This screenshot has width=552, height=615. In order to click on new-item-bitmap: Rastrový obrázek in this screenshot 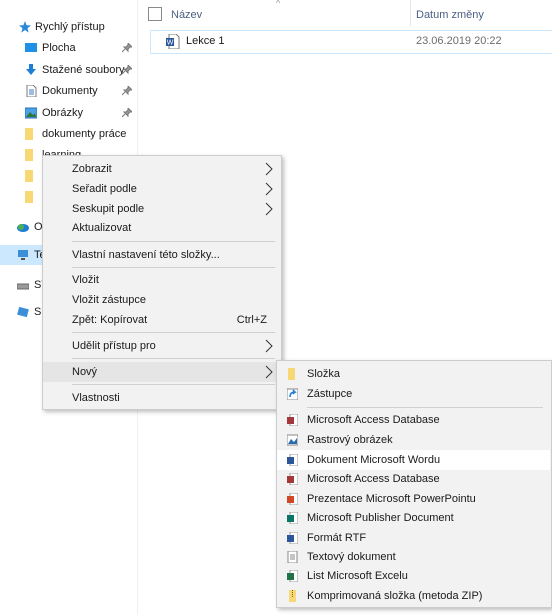, I will do `click(413, 440)`.